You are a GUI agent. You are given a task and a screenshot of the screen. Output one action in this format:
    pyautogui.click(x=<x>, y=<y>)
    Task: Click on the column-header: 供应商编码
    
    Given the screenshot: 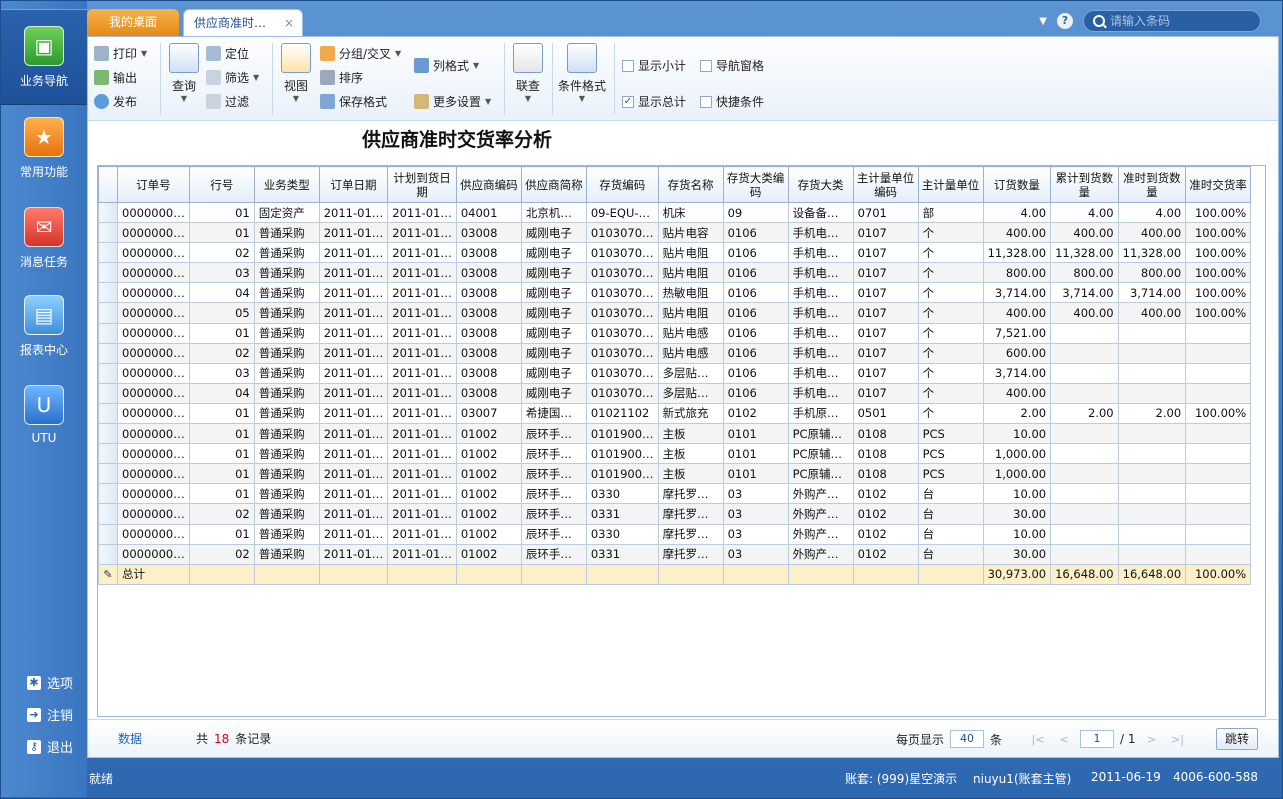 What is the action you would take?
    pyautogui.click(x=488, y=184)
    